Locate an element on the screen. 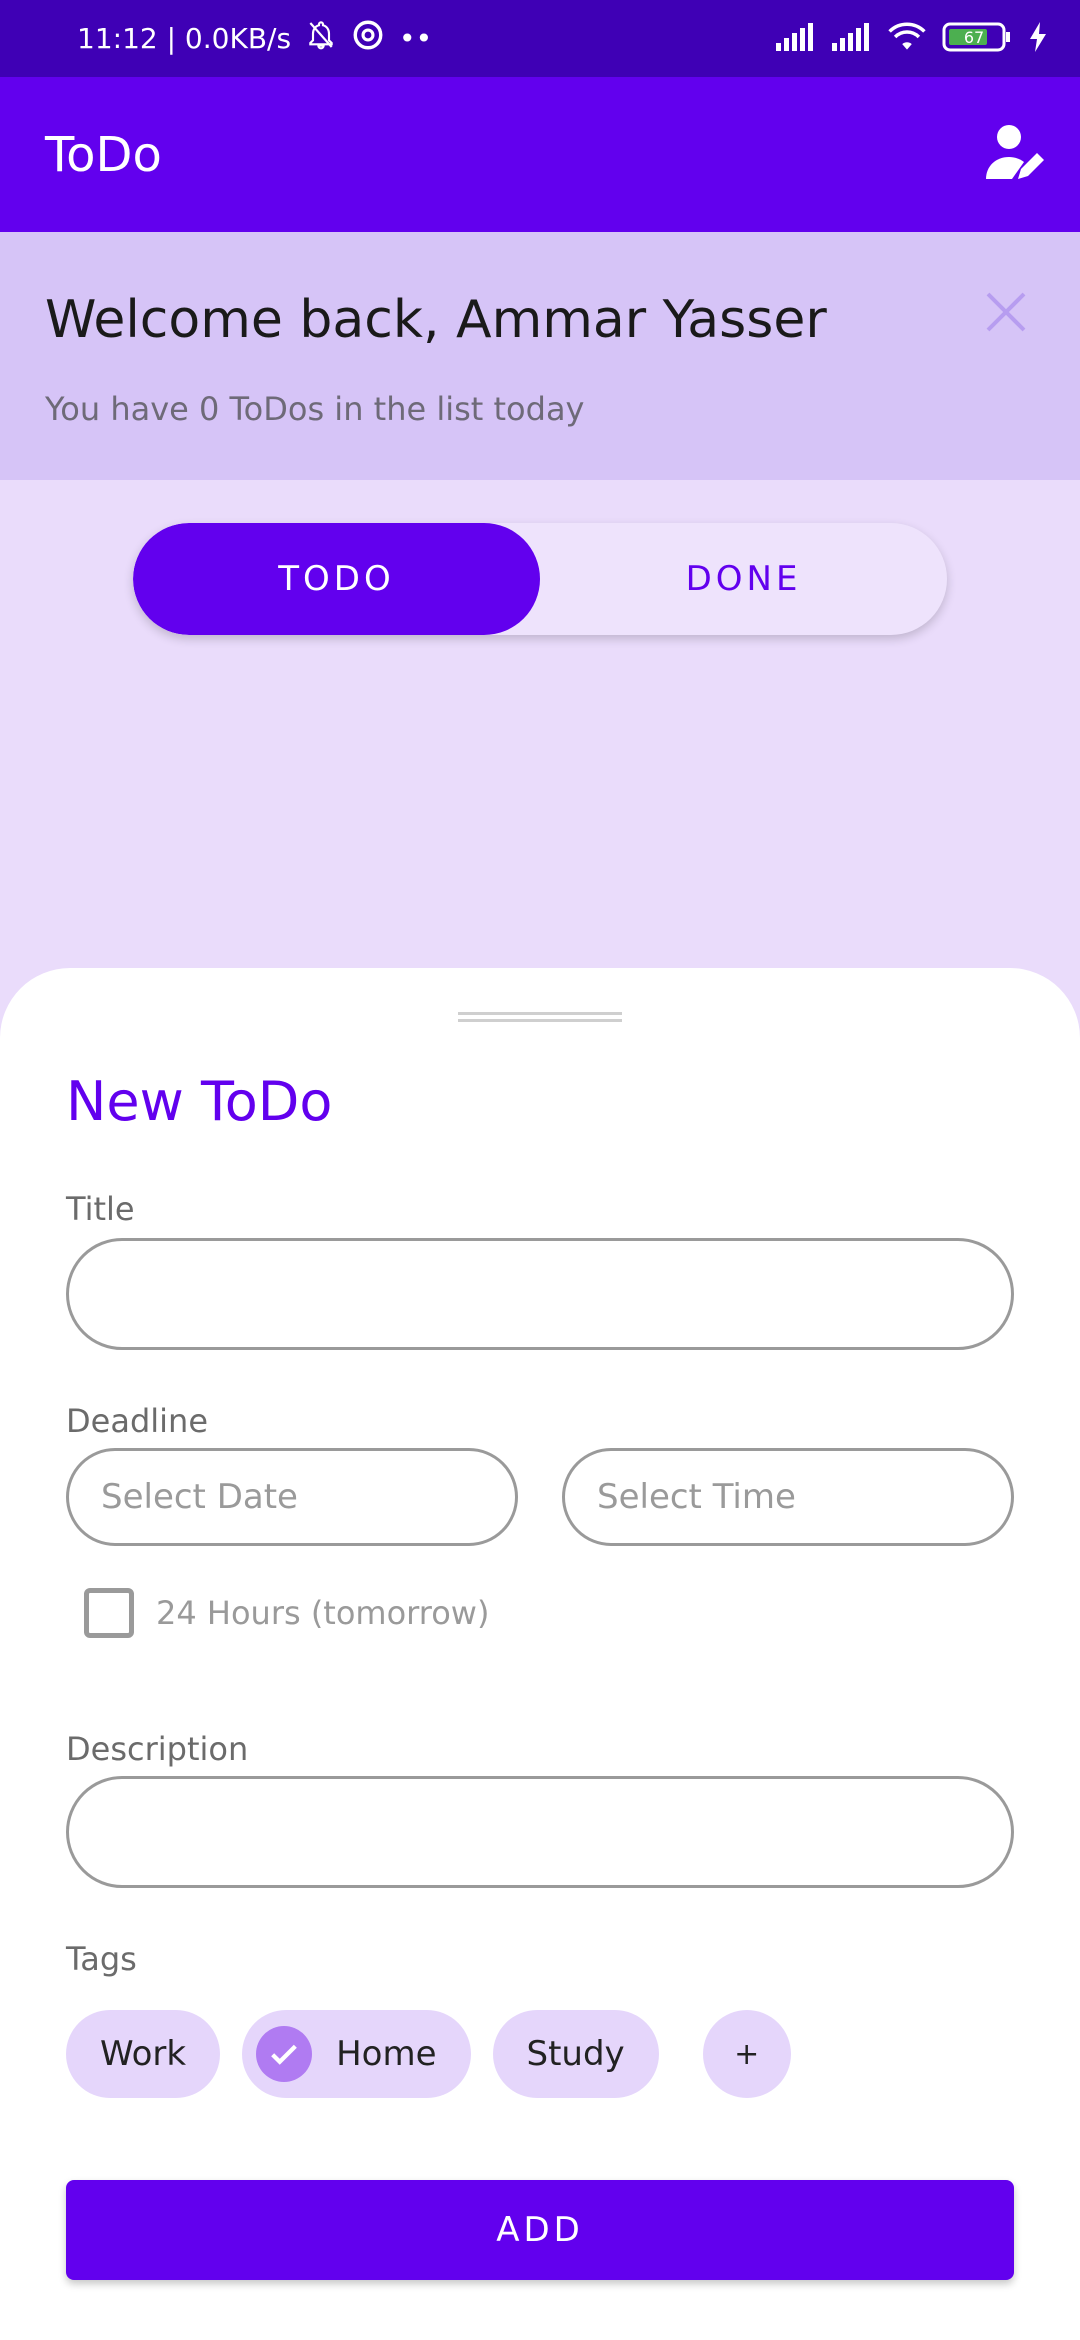 Image resolution: width=1080 pixels, height=2340 pixels. tags-label: Tags is located at coordinates (101, 1959).